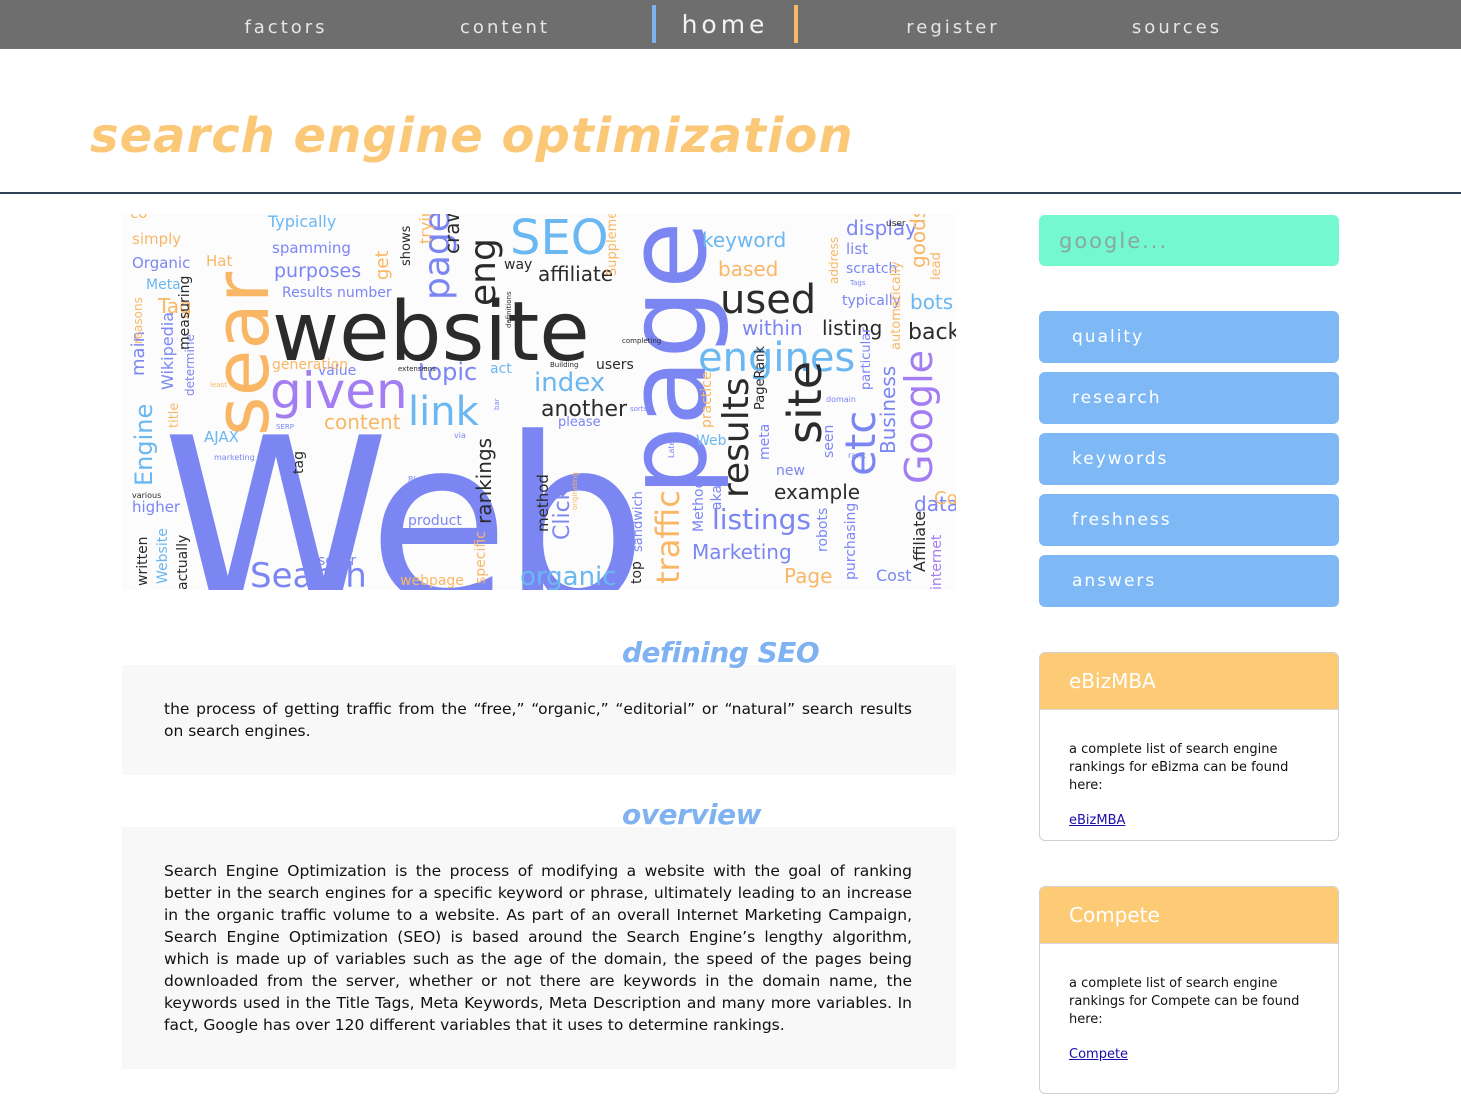 The width and height of the screenshot is (1461, 1096). What do you see at coordinates (642, 341) in the screenshot?
I see `cloud-word: completing` at bounding box center [642, 341].